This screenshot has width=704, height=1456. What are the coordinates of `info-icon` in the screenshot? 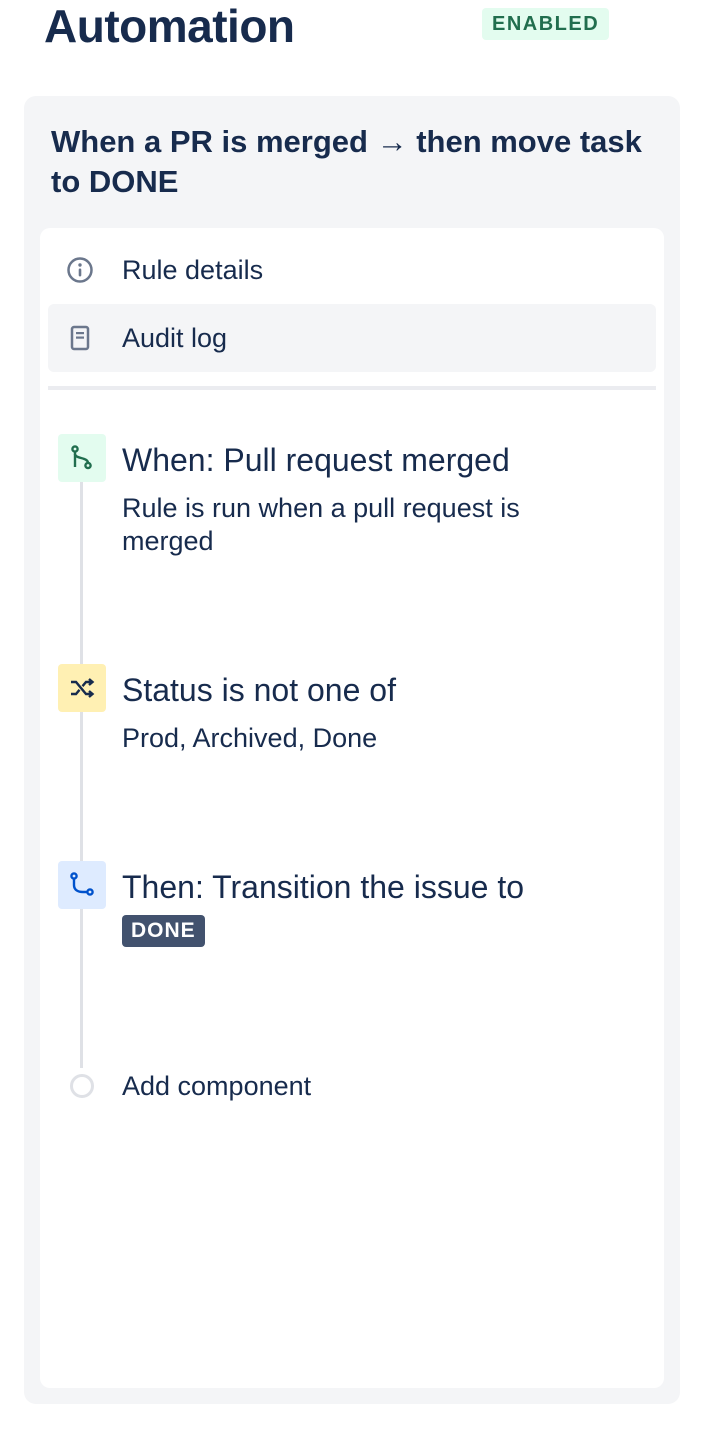 It's located at (80, 270).